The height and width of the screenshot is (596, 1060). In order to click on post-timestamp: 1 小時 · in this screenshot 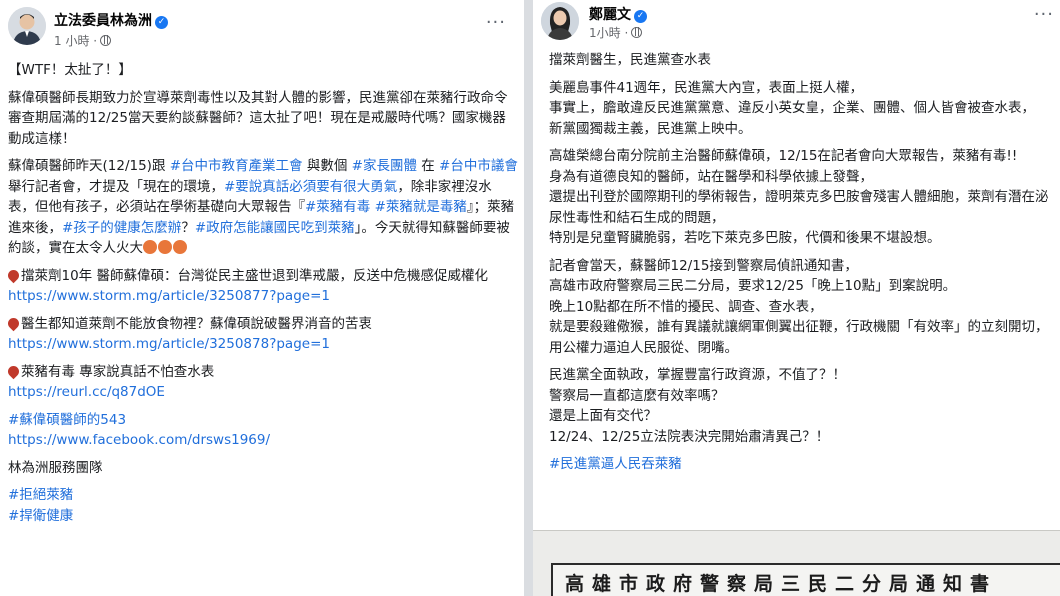, I will do `click(83, 40)`.